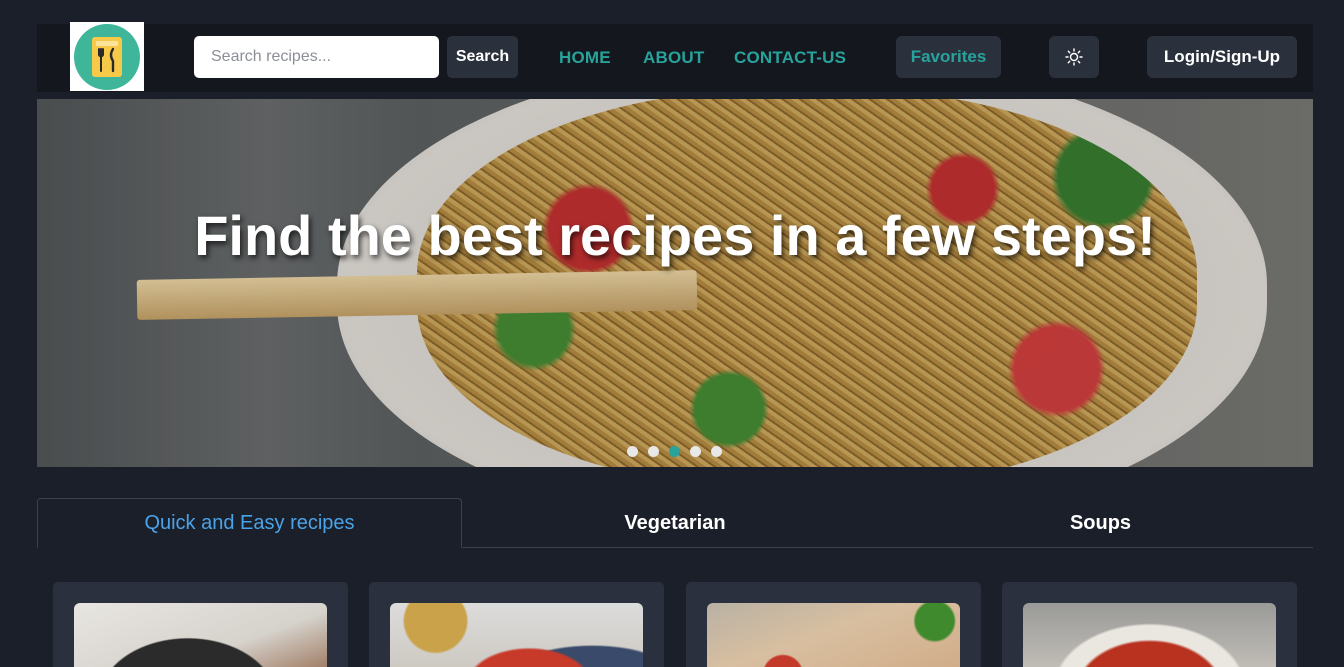 This screenshot has width=1344, height=667. Describe the element at coordinates (316, 57) in the screenshot. I see `search-input` at that location.